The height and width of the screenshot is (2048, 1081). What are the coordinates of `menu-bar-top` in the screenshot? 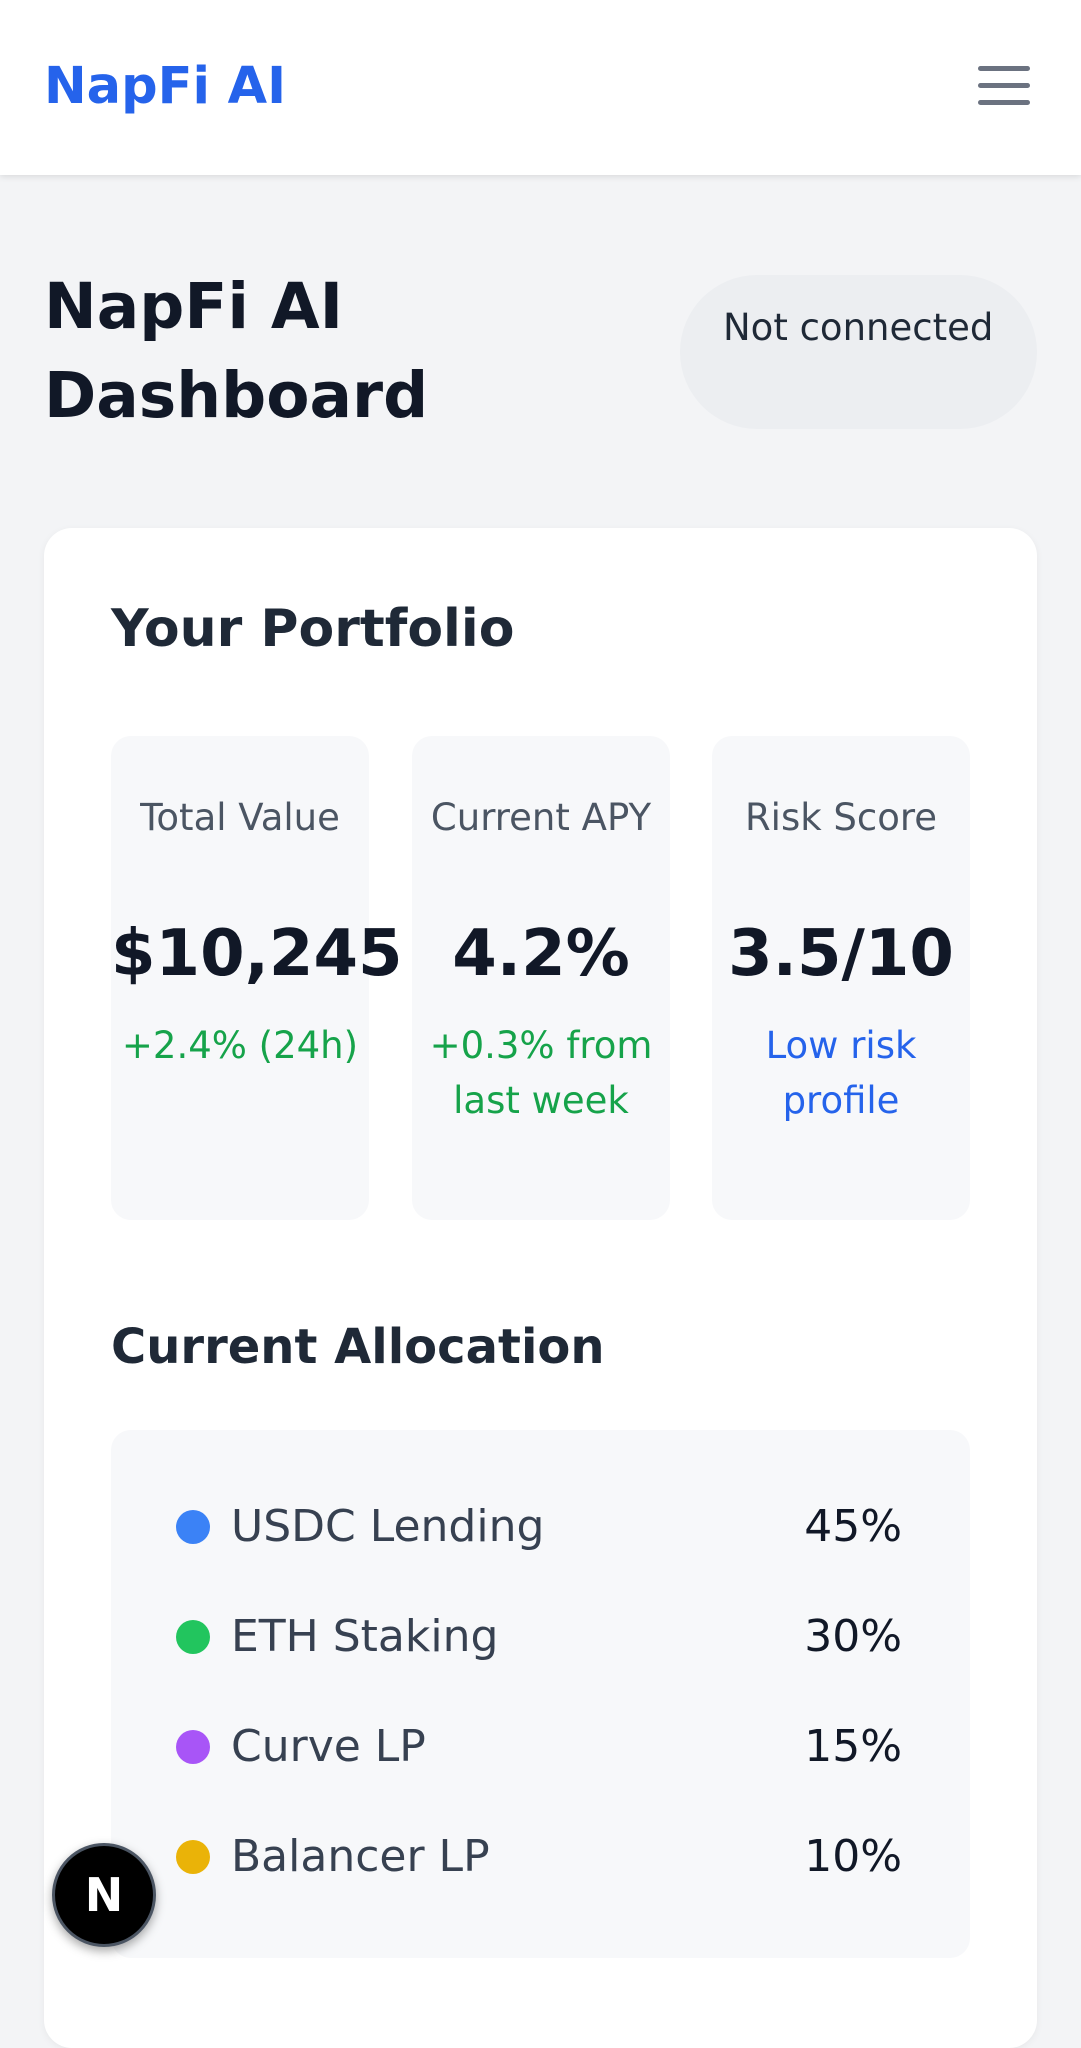 It's located at (1004, 68).